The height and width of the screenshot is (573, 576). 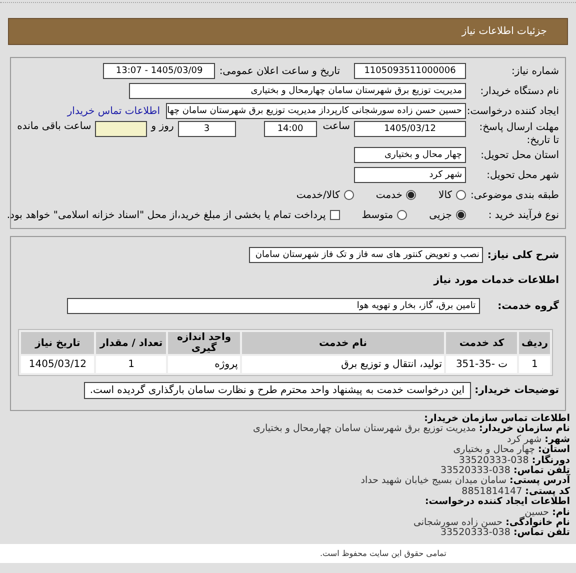 I want to click on need-description-field: نصب و تعویض کنتور های سه فاز و تک فاز شهرستان سامان, so click(x=366, y=255).